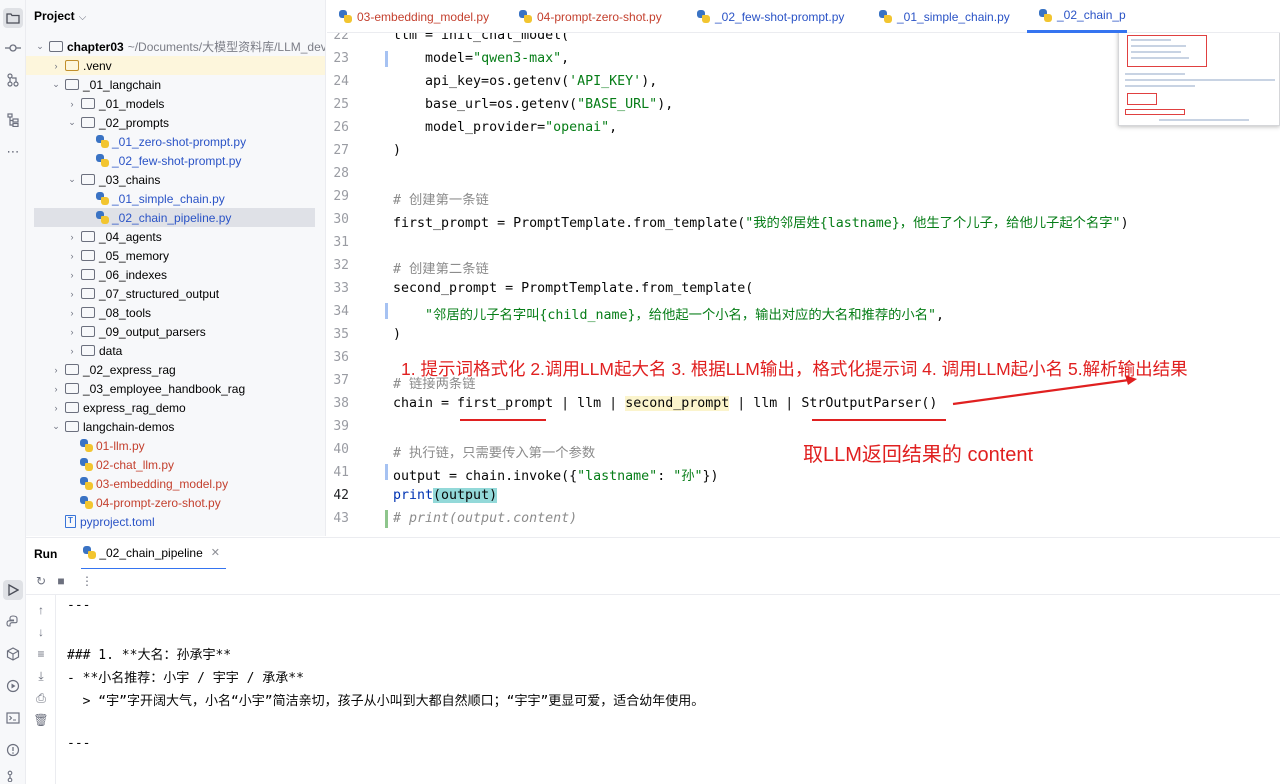  What do you see at coordinates (134, 122) in the screenshot?
I see `tree-item-label: _02_prompts` at bounding box center [134, 122].